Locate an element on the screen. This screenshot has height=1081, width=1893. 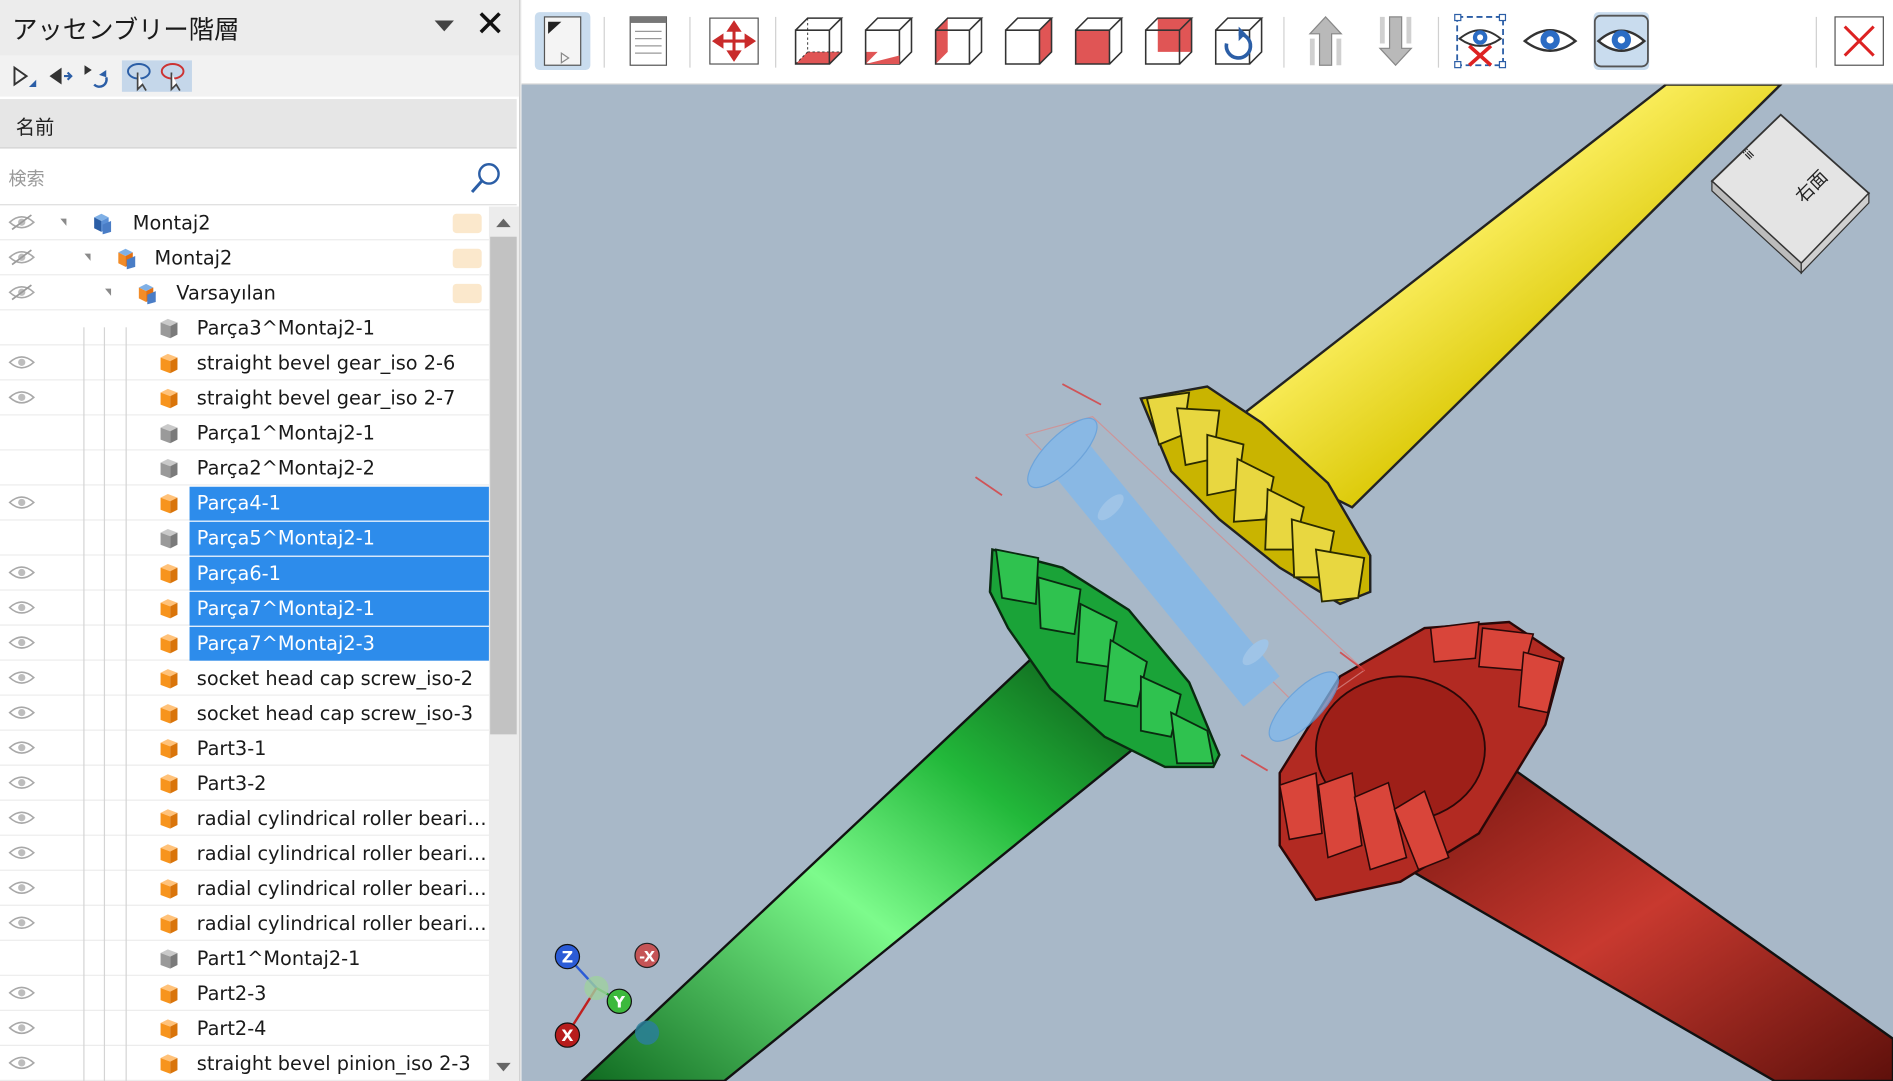
tree-toolbar is located at coordinates (260, 76).